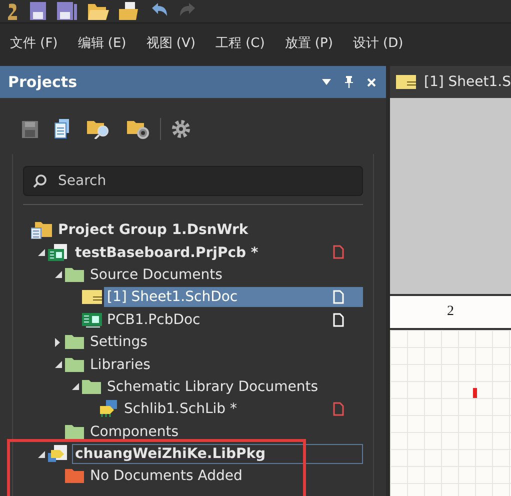  I want to click on open-document-icon, so click(129, 12).